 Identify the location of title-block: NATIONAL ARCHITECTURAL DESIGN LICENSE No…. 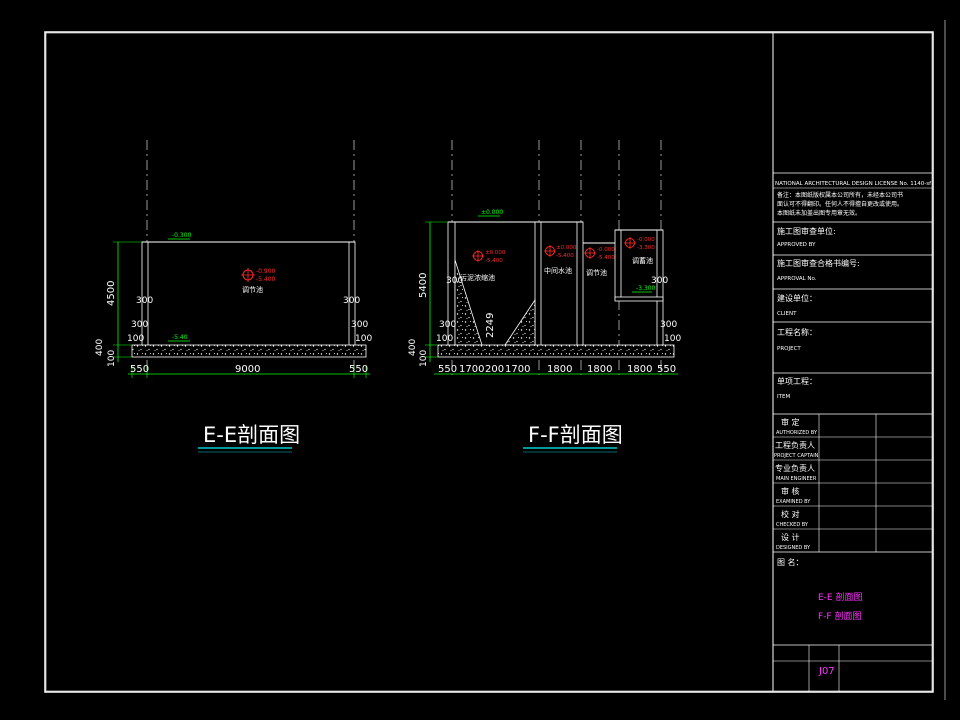
(852, 431).